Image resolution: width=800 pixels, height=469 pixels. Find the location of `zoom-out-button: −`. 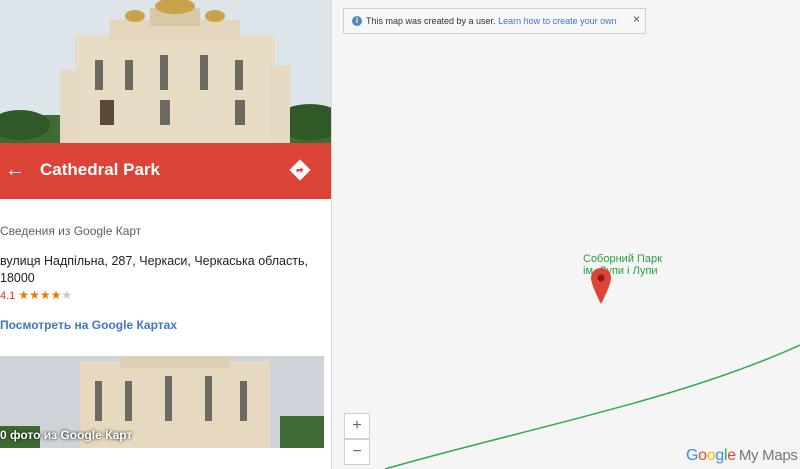

zoom-out-button: − is located at coordinates (357, 452).